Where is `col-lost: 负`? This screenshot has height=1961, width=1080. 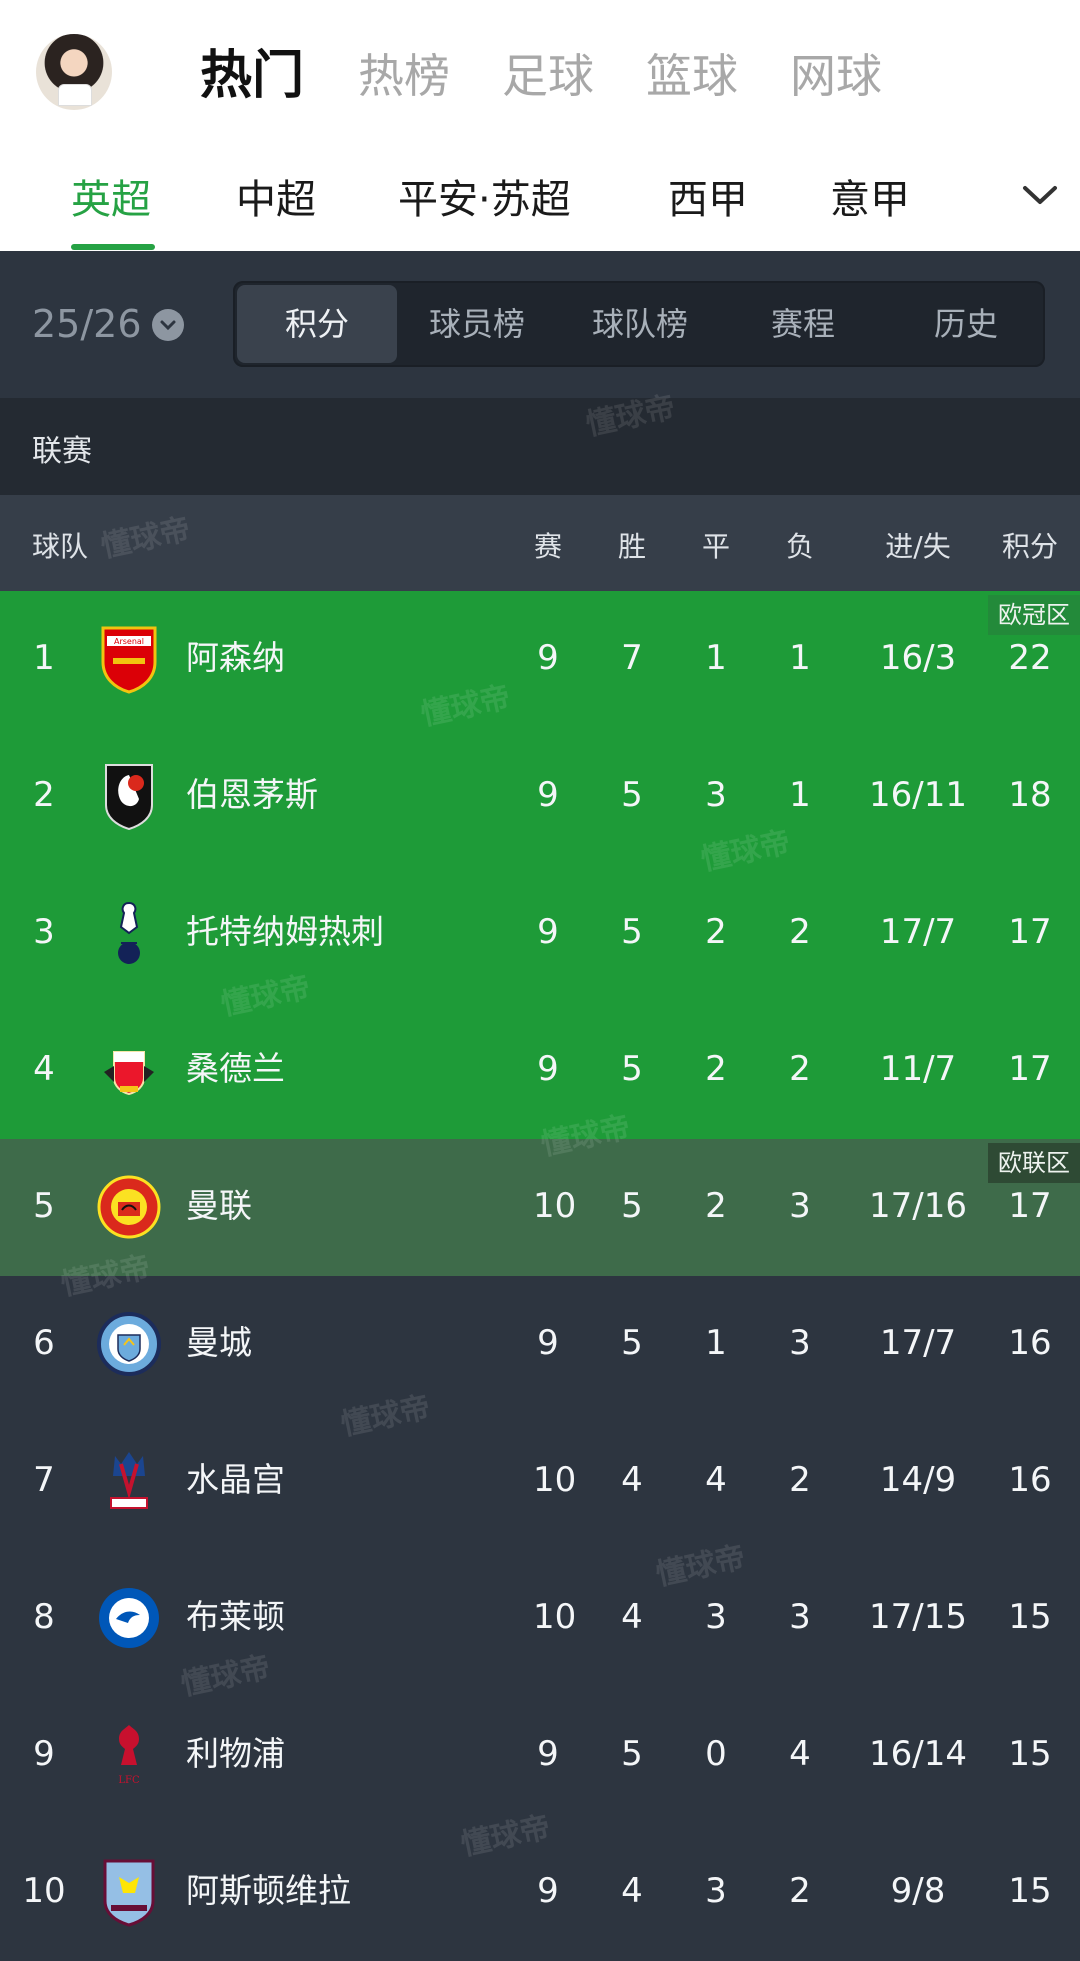 col-lost: 负 is located at coordinates (799, 546).